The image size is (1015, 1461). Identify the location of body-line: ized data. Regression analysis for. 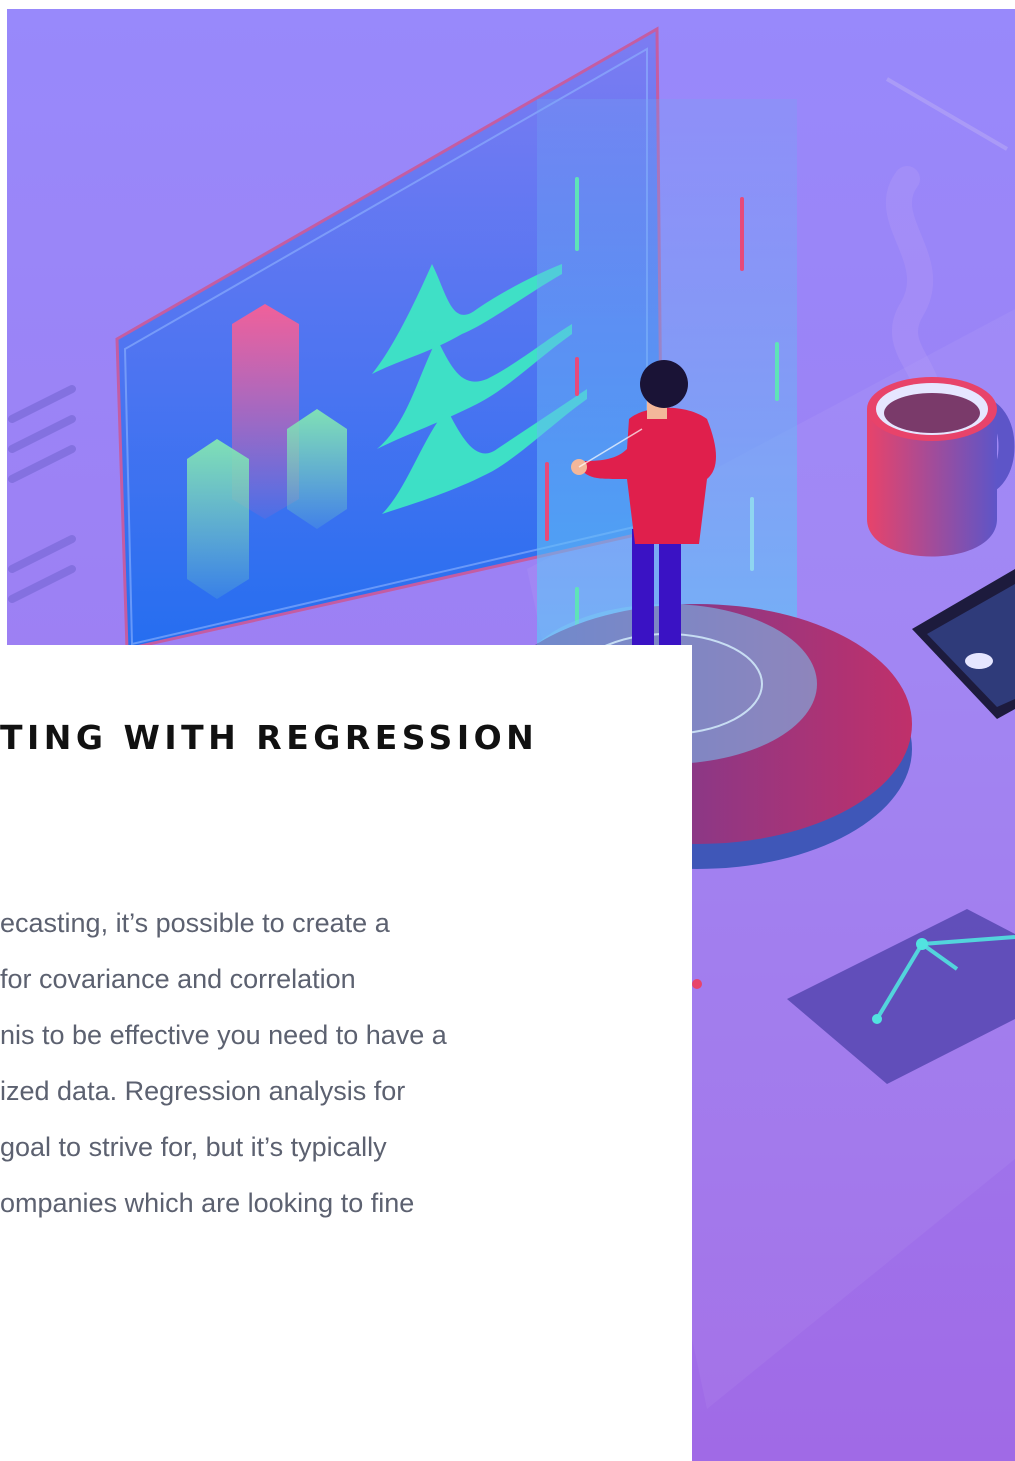
(203, 1091).